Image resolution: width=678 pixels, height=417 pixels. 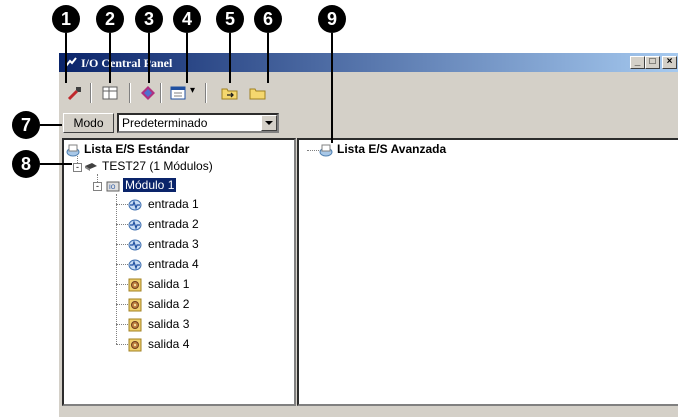 I want to click on window-title: I/O Central Panel, so click(x=127, y=63).